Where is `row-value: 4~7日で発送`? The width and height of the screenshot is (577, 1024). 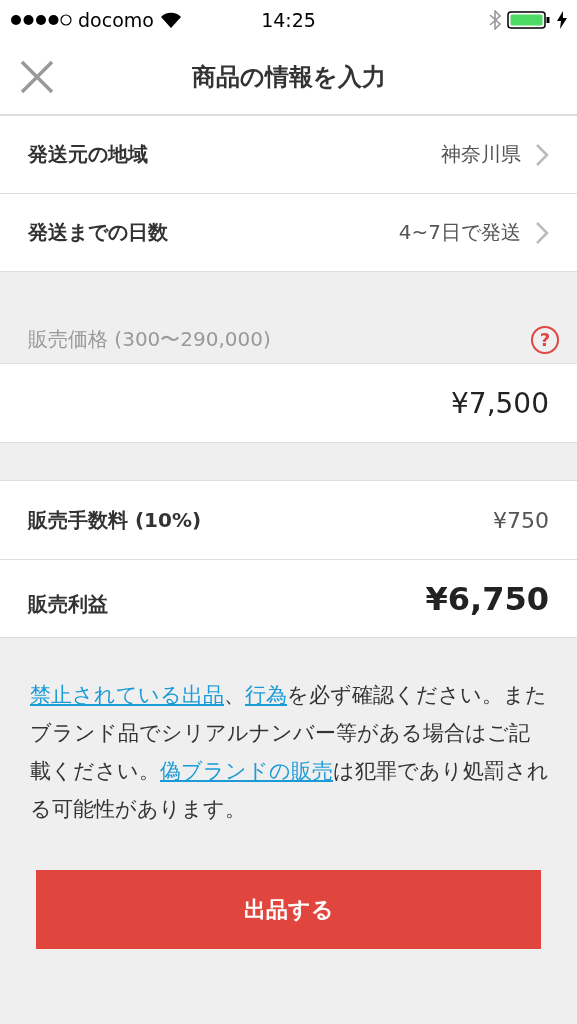 row-value: 4~7日で発送 is located at coordinates (459, 232).